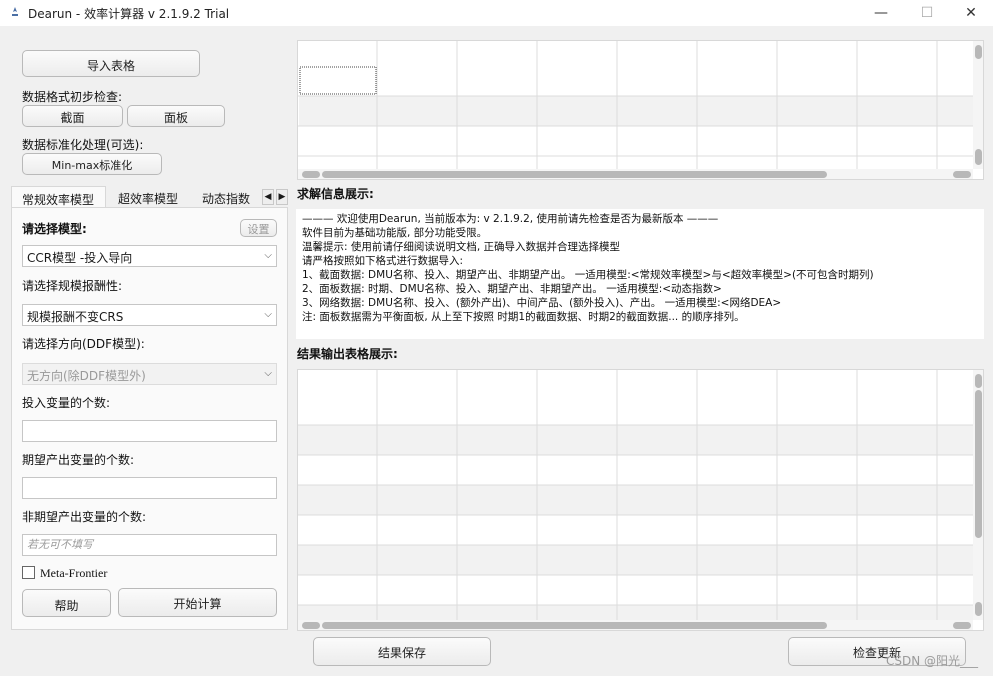 This screenshot has width=993, height=676. What do you see at coordinates (932, 661) in the screenshot?
I see `watermark: CSDN @阳光___` at bounding box center [932, 661].